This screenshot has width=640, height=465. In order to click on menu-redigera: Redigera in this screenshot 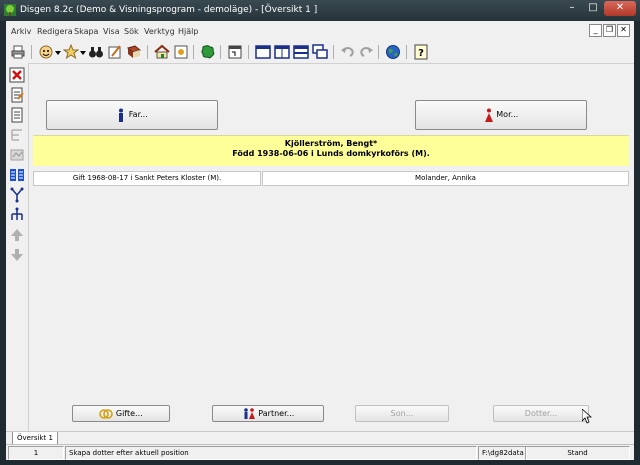, I will do `click(55, 31)`.